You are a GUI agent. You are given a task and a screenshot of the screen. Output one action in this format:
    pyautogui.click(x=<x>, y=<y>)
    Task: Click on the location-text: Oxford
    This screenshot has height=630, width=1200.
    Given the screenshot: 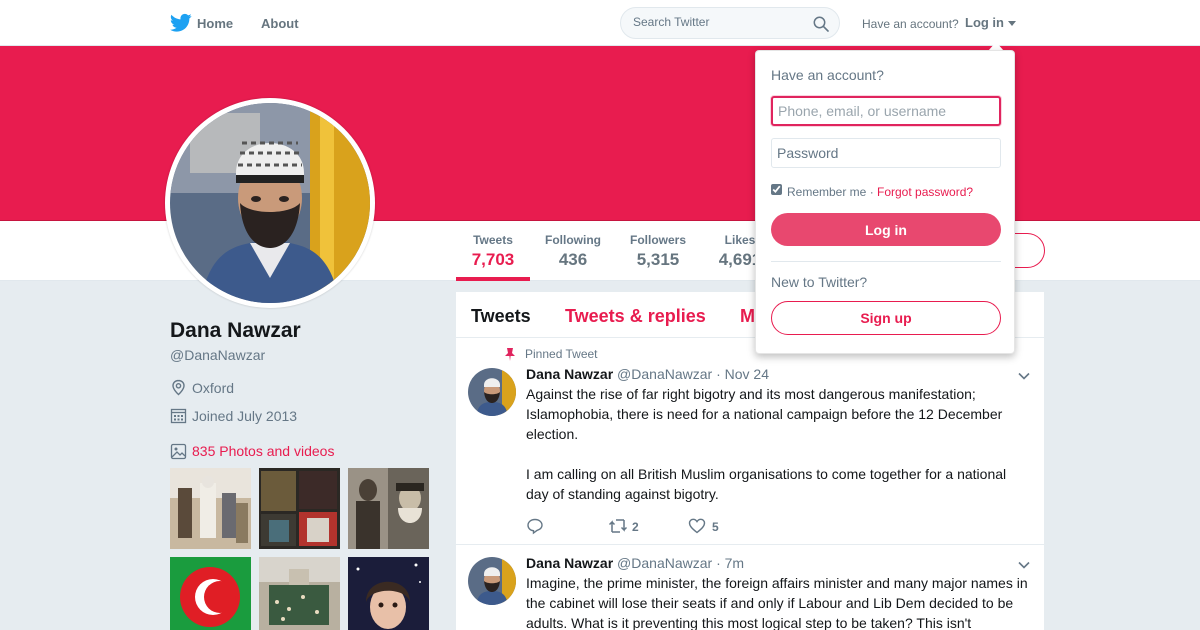 What is the action you would take?
    pyautogui.click(x=213, y=388)
    